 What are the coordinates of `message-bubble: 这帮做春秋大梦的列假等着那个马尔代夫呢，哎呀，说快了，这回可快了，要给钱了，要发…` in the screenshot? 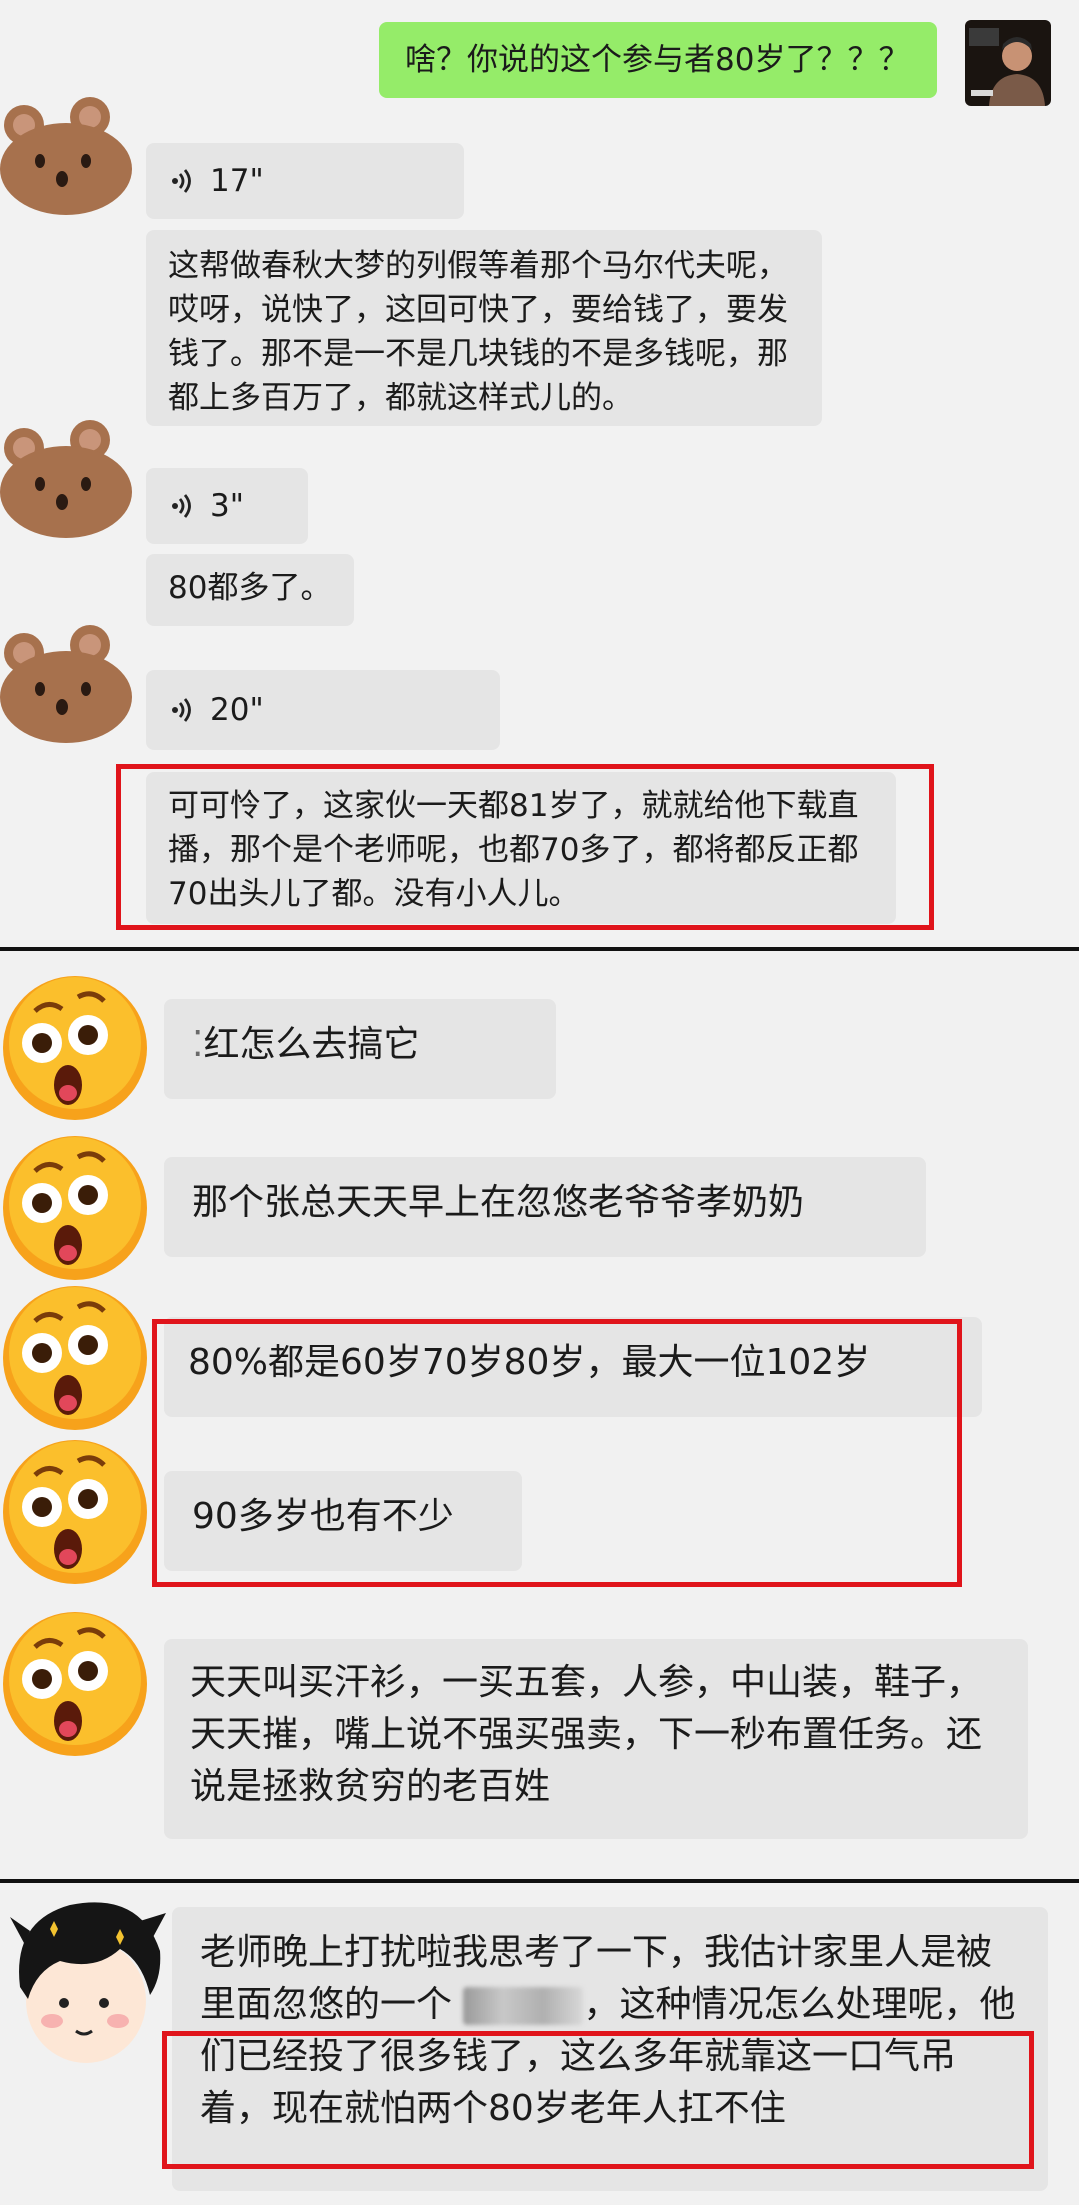 It's located at (484, 328).